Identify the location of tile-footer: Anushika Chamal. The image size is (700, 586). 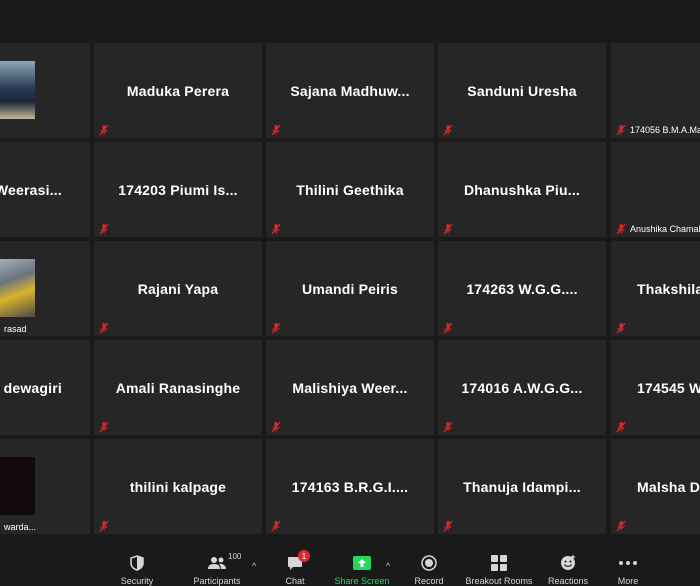
(657, 229).